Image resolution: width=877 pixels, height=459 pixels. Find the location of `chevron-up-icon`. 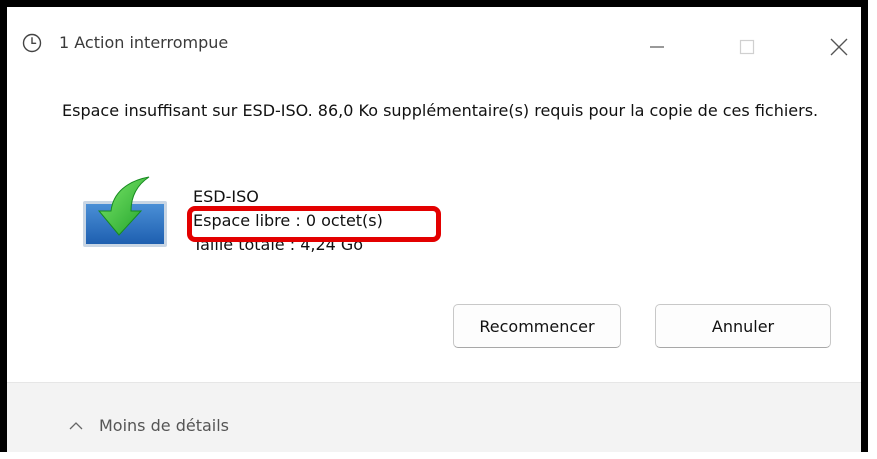

chevron-up-icon is located at coordinates (76, 425).